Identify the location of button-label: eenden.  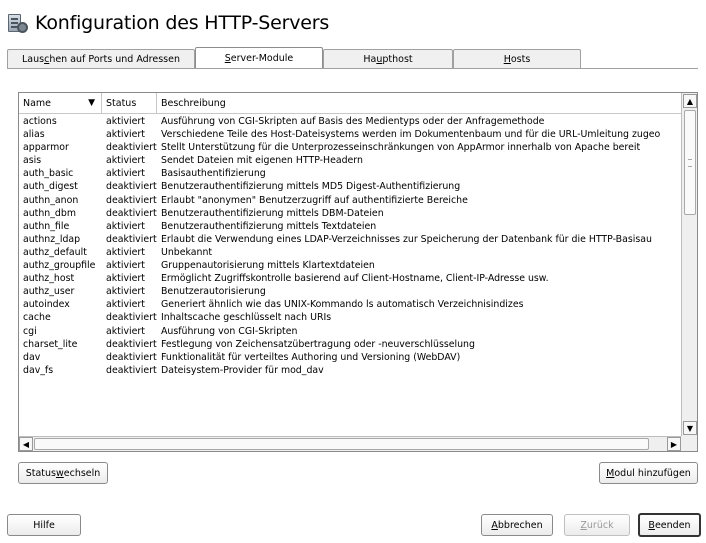
(672, 525).